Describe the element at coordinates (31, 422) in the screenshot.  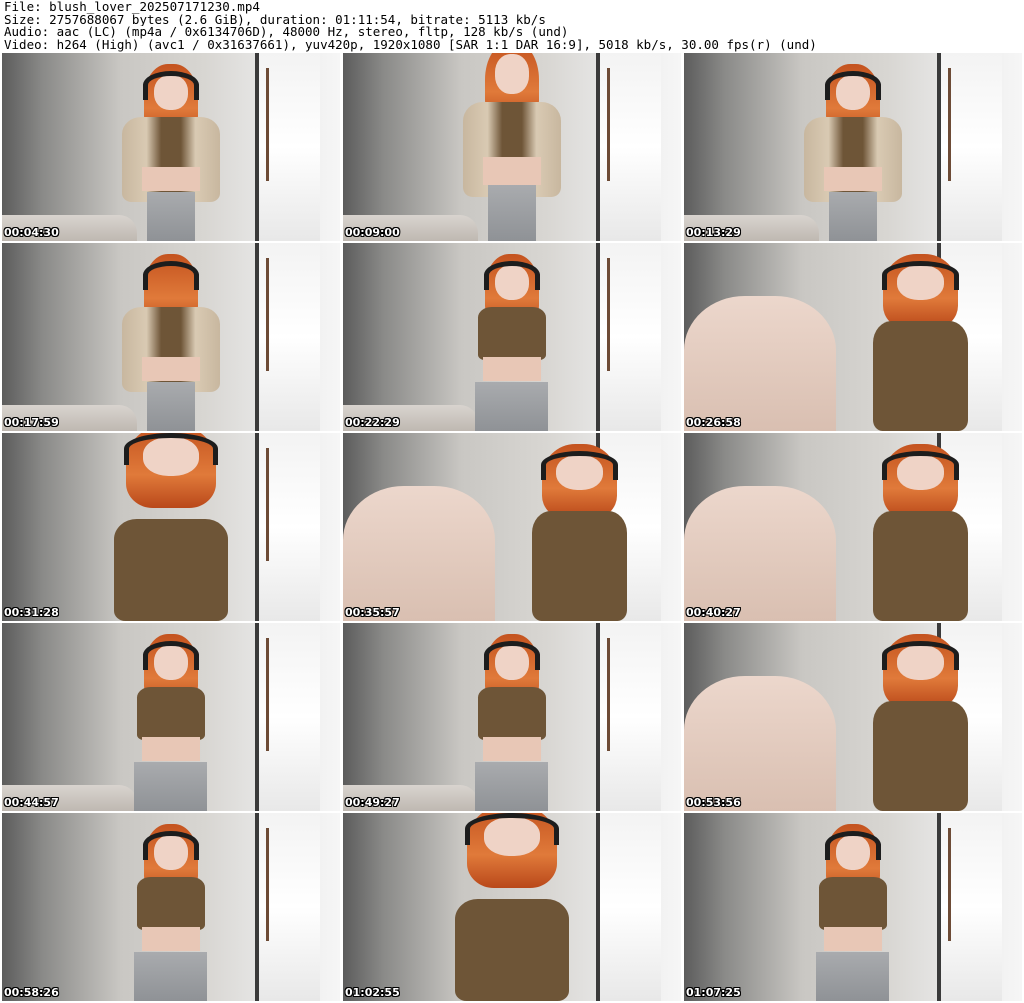
I see `frame-timestamp: 00:17:59` at that location.